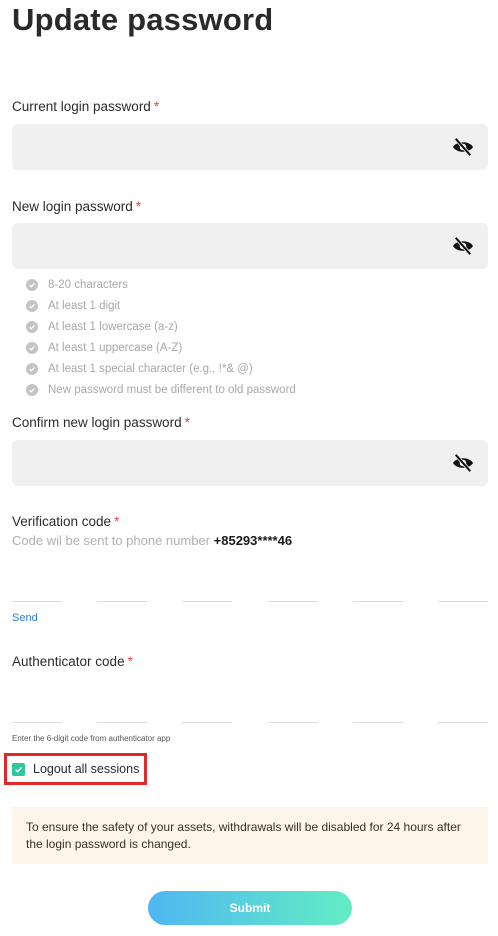 This screenshot has height=936, width=498. I want to click on verification-code-label: Verification code *, so click(65, 521).